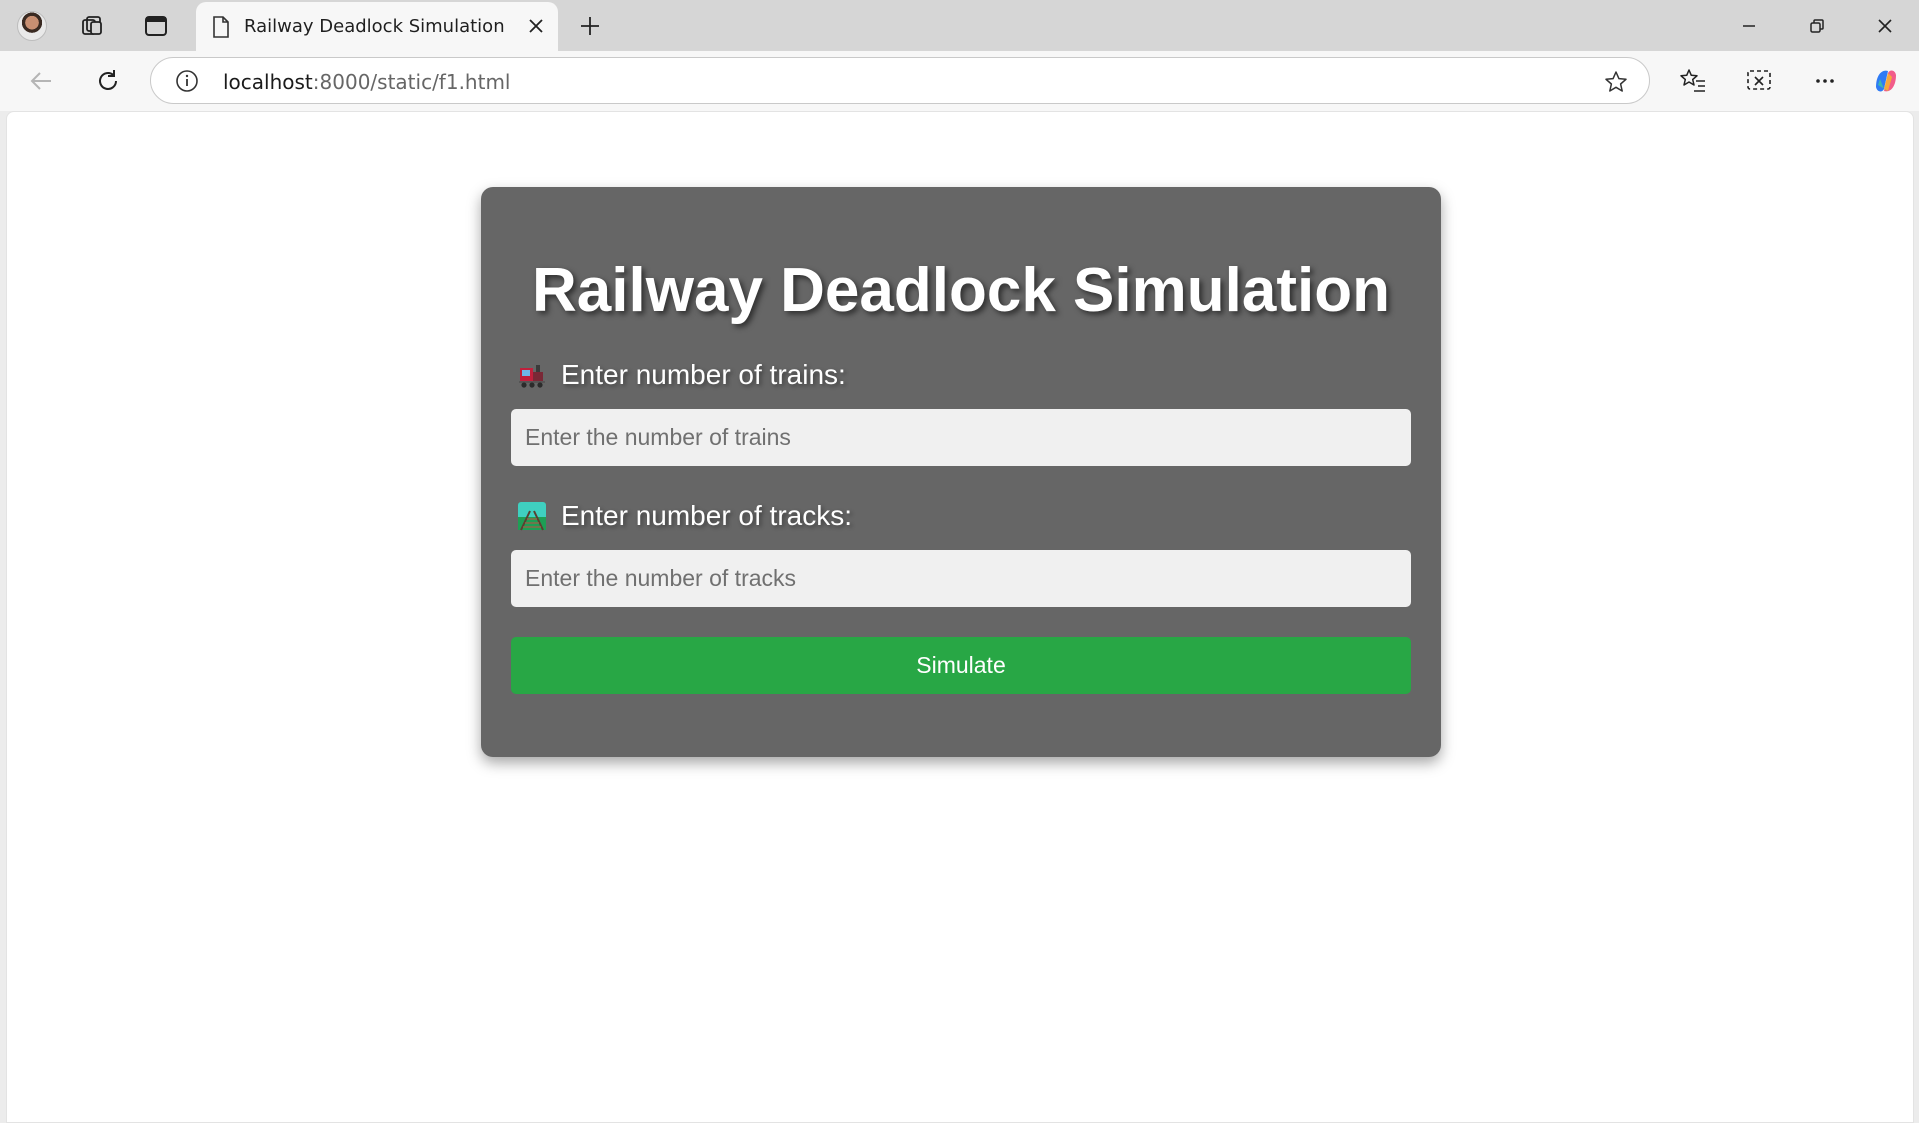 This screenshot has width=1919, height=1123. I want to click on copilot-button, so click(1886, 81).